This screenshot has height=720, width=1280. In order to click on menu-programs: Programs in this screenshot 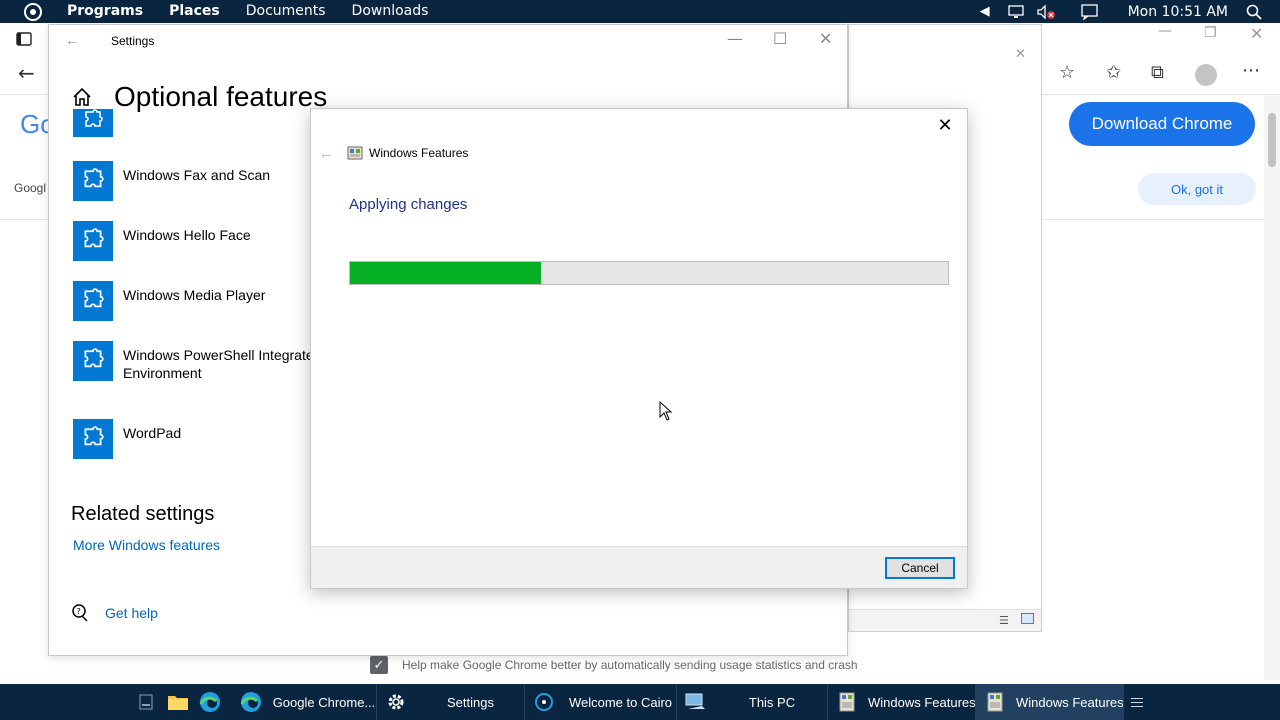, I will do `click(105, 11)`.